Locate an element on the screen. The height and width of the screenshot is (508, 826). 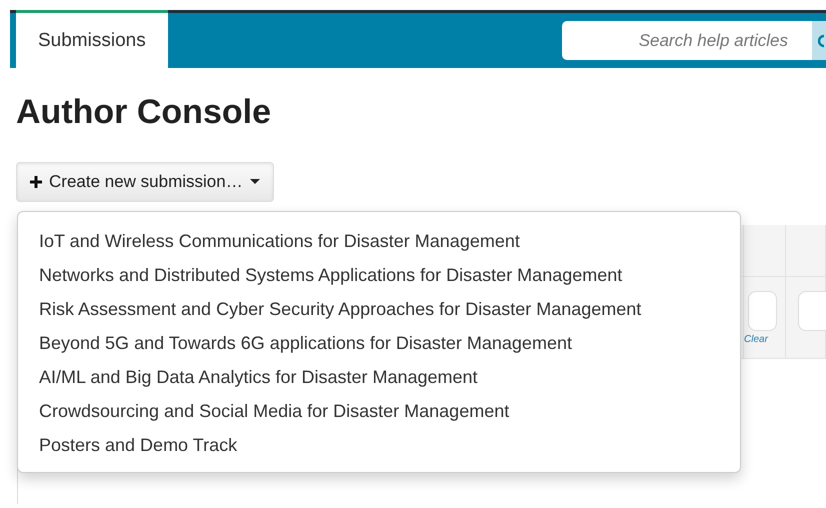
tab: Submissions is located at coordinates (92, 39).